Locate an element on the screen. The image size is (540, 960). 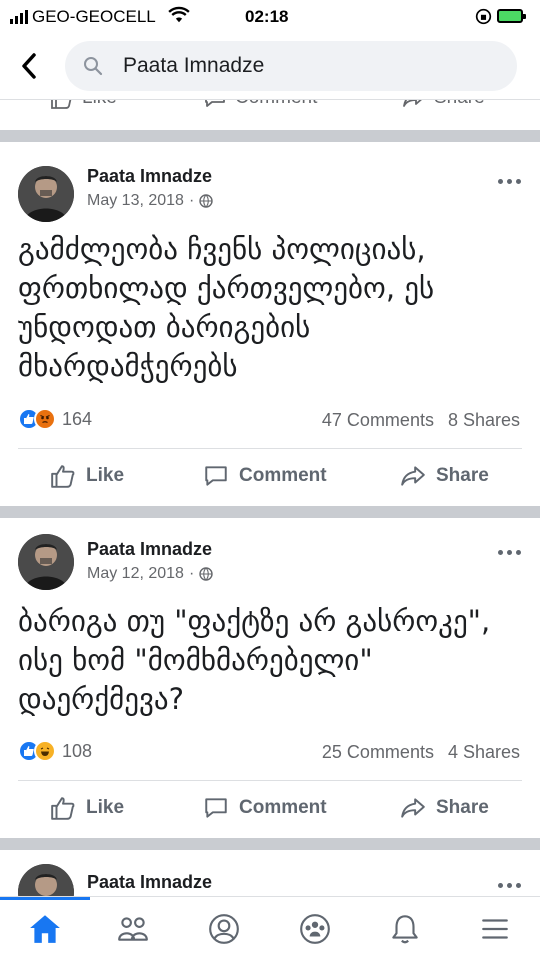
wifi-icon is located at coordinates (179, 14).